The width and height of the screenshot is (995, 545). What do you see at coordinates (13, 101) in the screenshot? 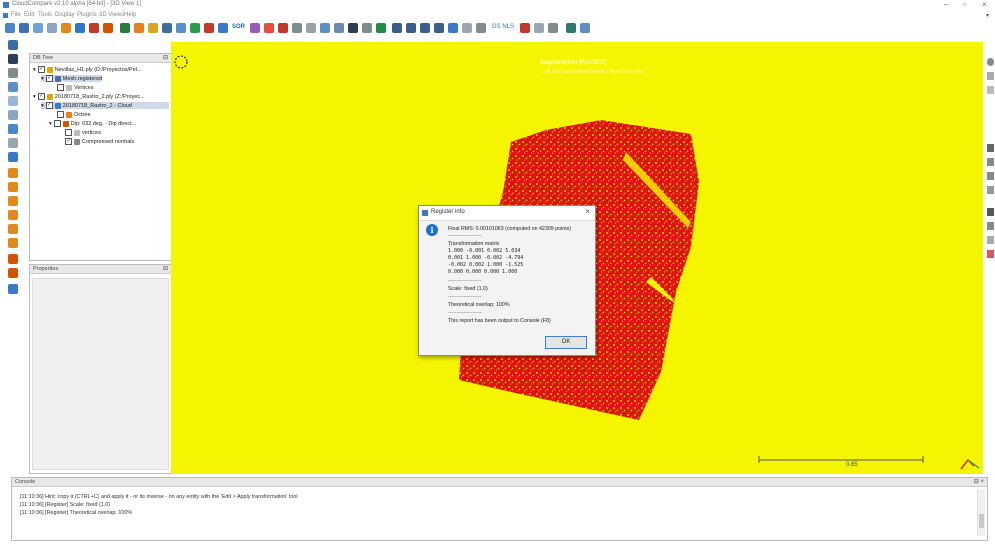
I see `sun-icon` at bounding box center [13, 101].